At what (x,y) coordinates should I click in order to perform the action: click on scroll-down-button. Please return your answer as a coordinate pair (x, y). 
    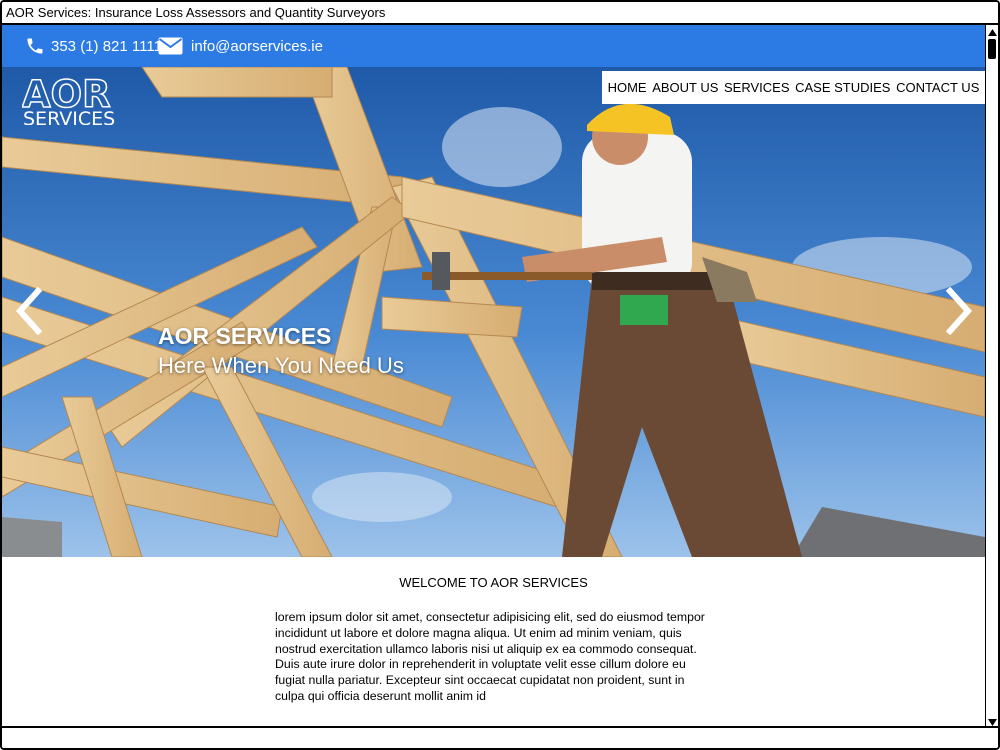
    Looking at the image, I should click on (992, 720).